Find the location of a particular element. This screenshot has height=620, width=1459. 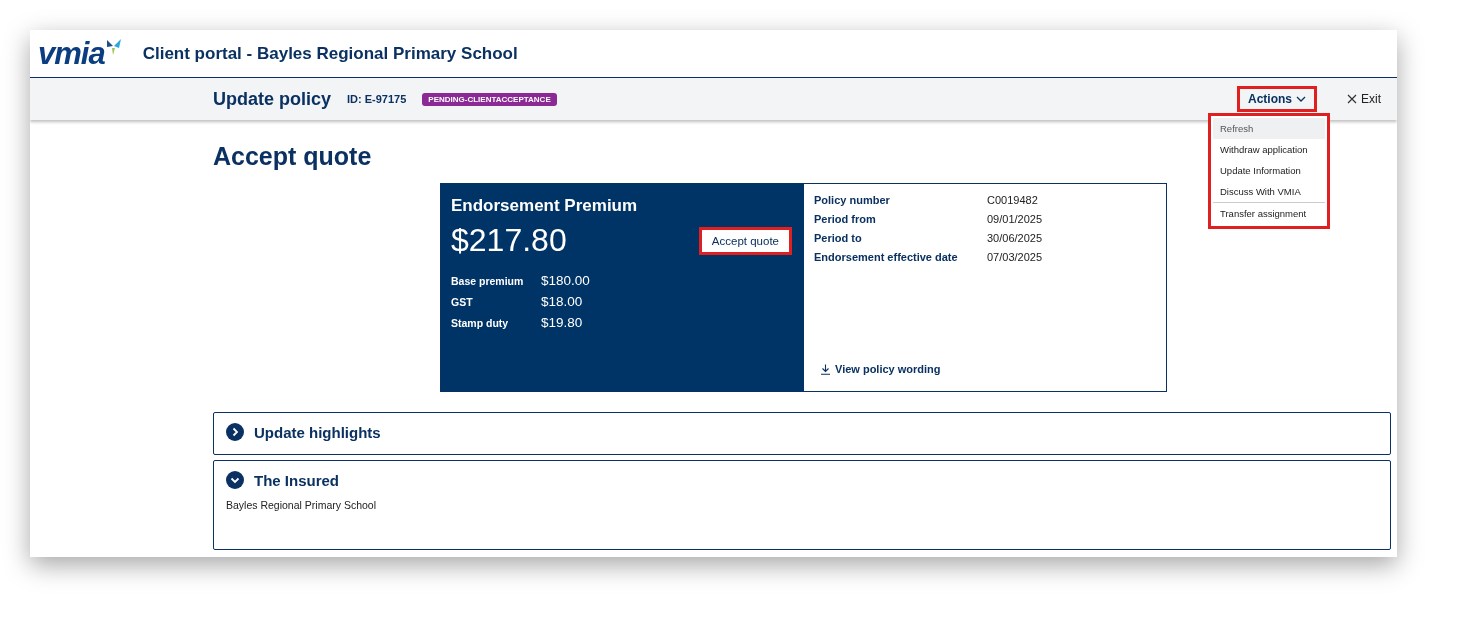

breakdown-value: $180.00 is located at coordinates (566, 280).